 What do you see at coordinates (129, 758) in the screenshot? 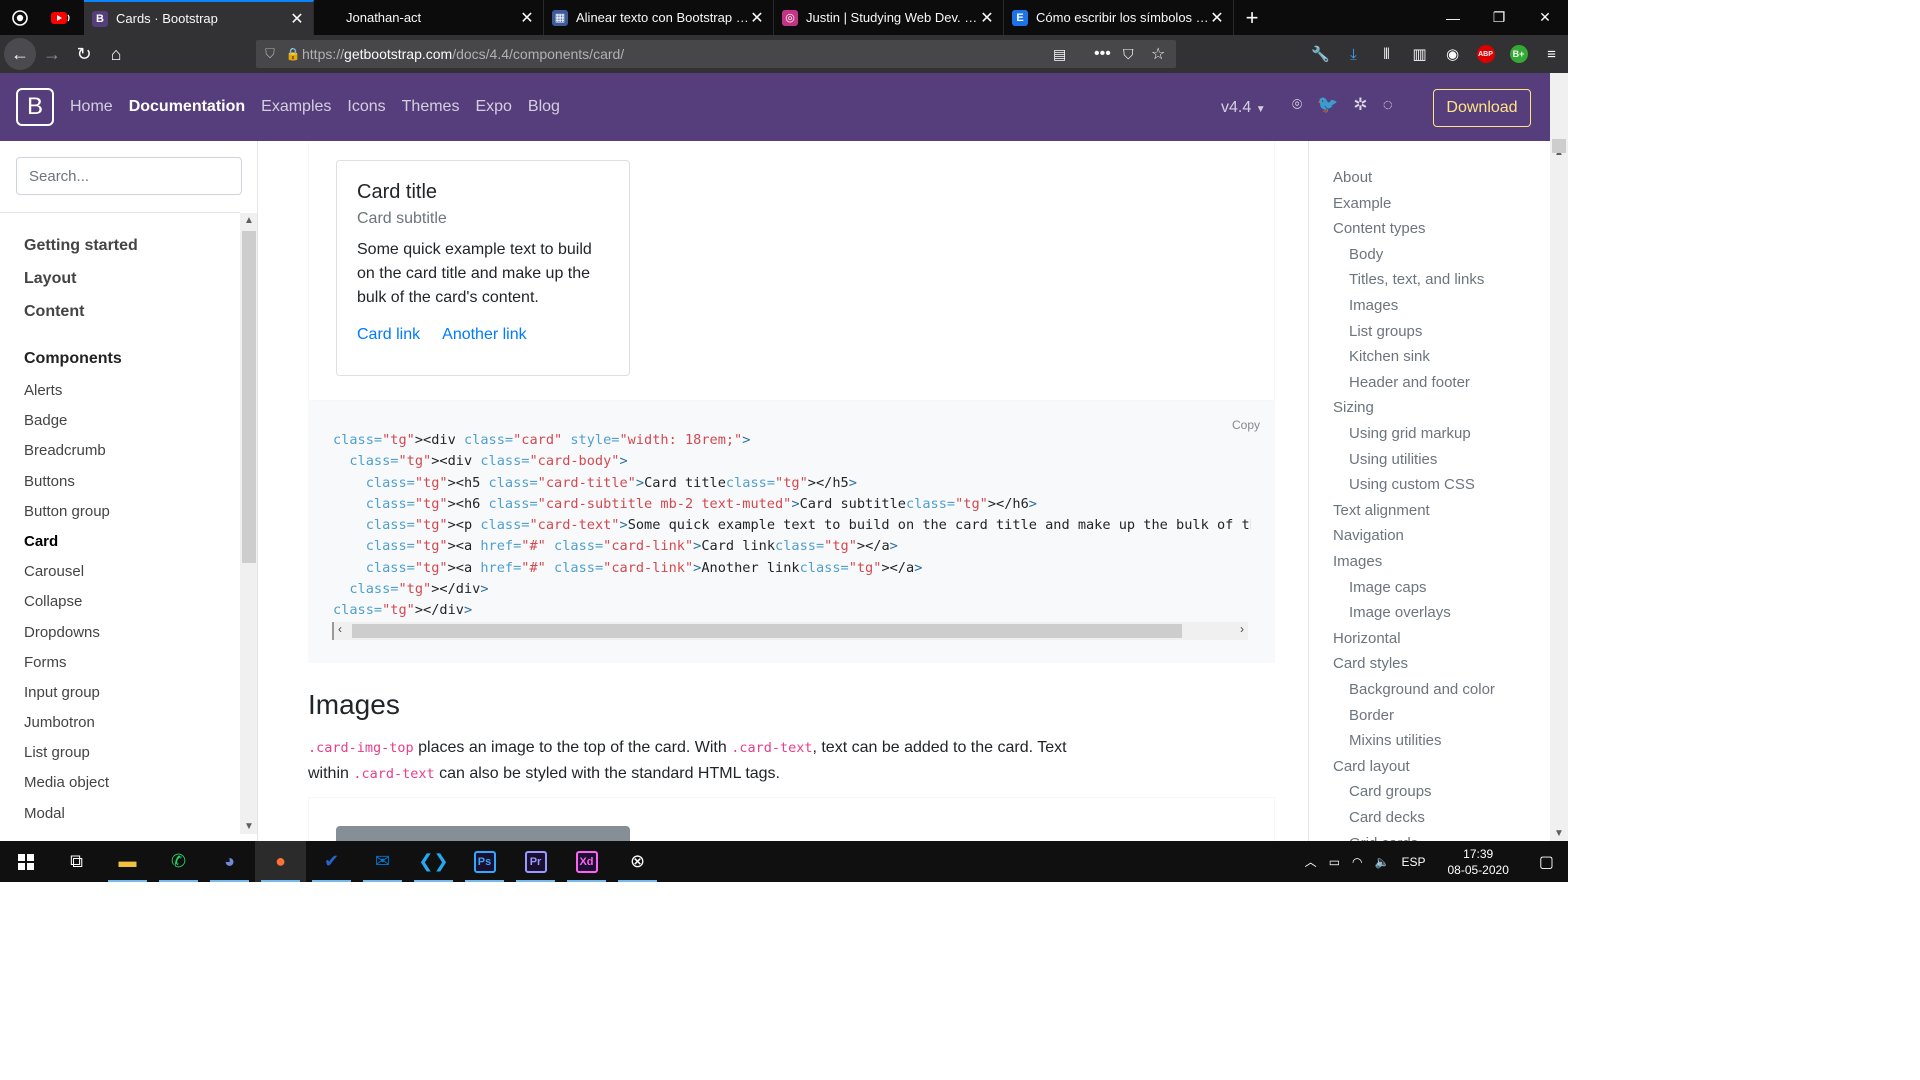
I see `sidebar-item: List group` at bounding box center [129, 758].